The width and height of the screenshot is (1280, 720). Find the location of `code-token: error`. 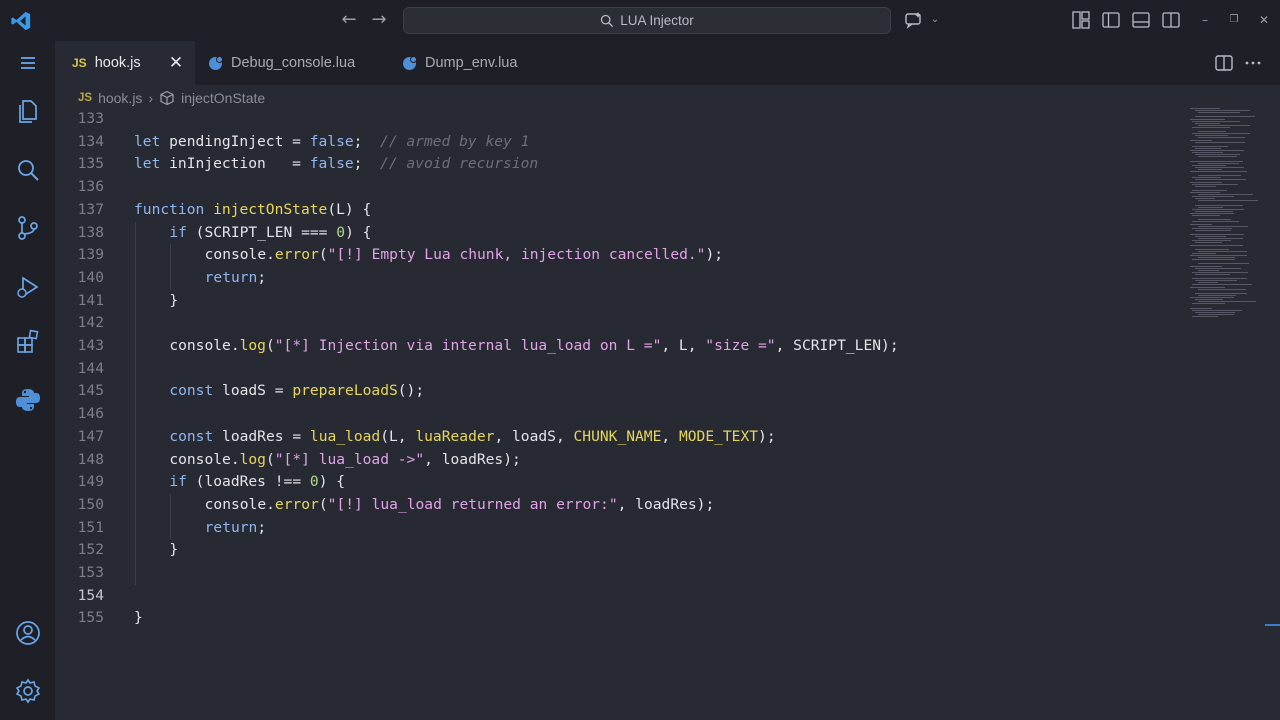

code-token: error is located at coordinates (296, 504).